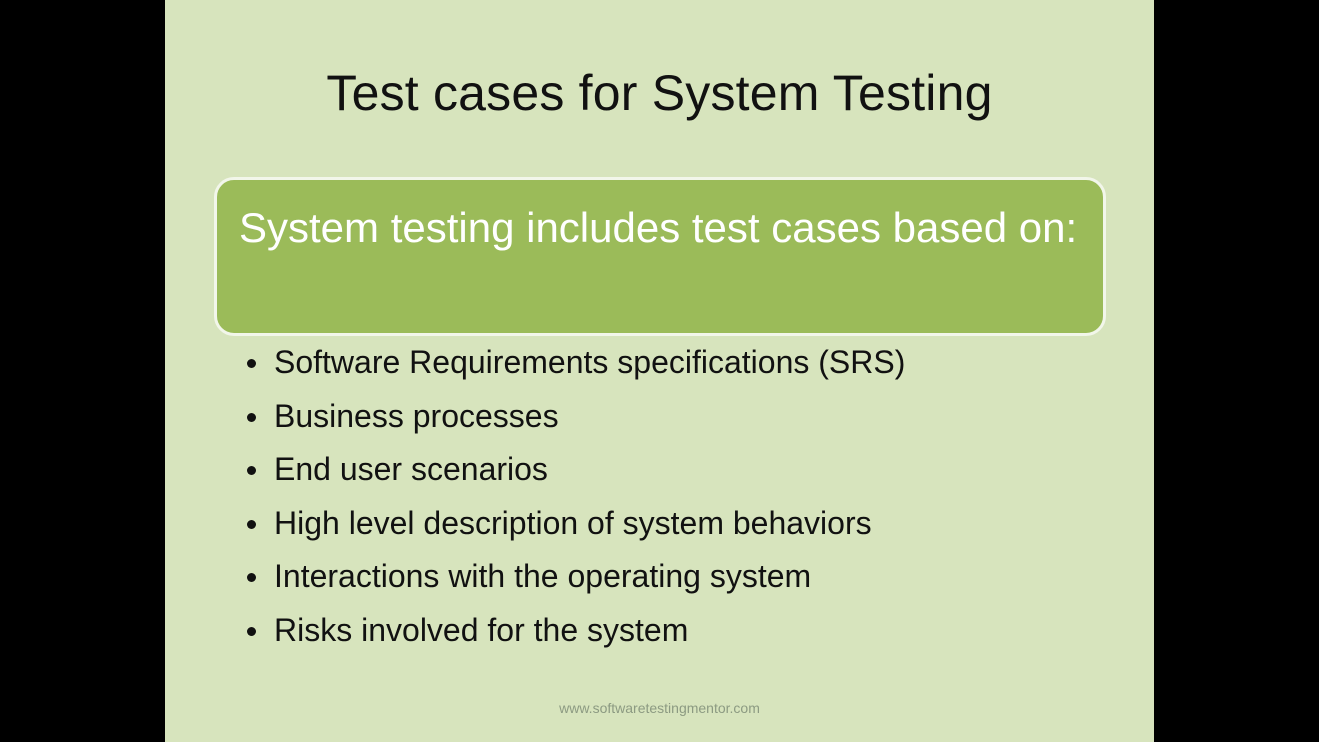 Image resolution: width=1319 pixels, height=742 pixels. Describe the element at coordinates (659, 93) in the screenshot. I see `slide-title: Test cases for System Testing` at that location.